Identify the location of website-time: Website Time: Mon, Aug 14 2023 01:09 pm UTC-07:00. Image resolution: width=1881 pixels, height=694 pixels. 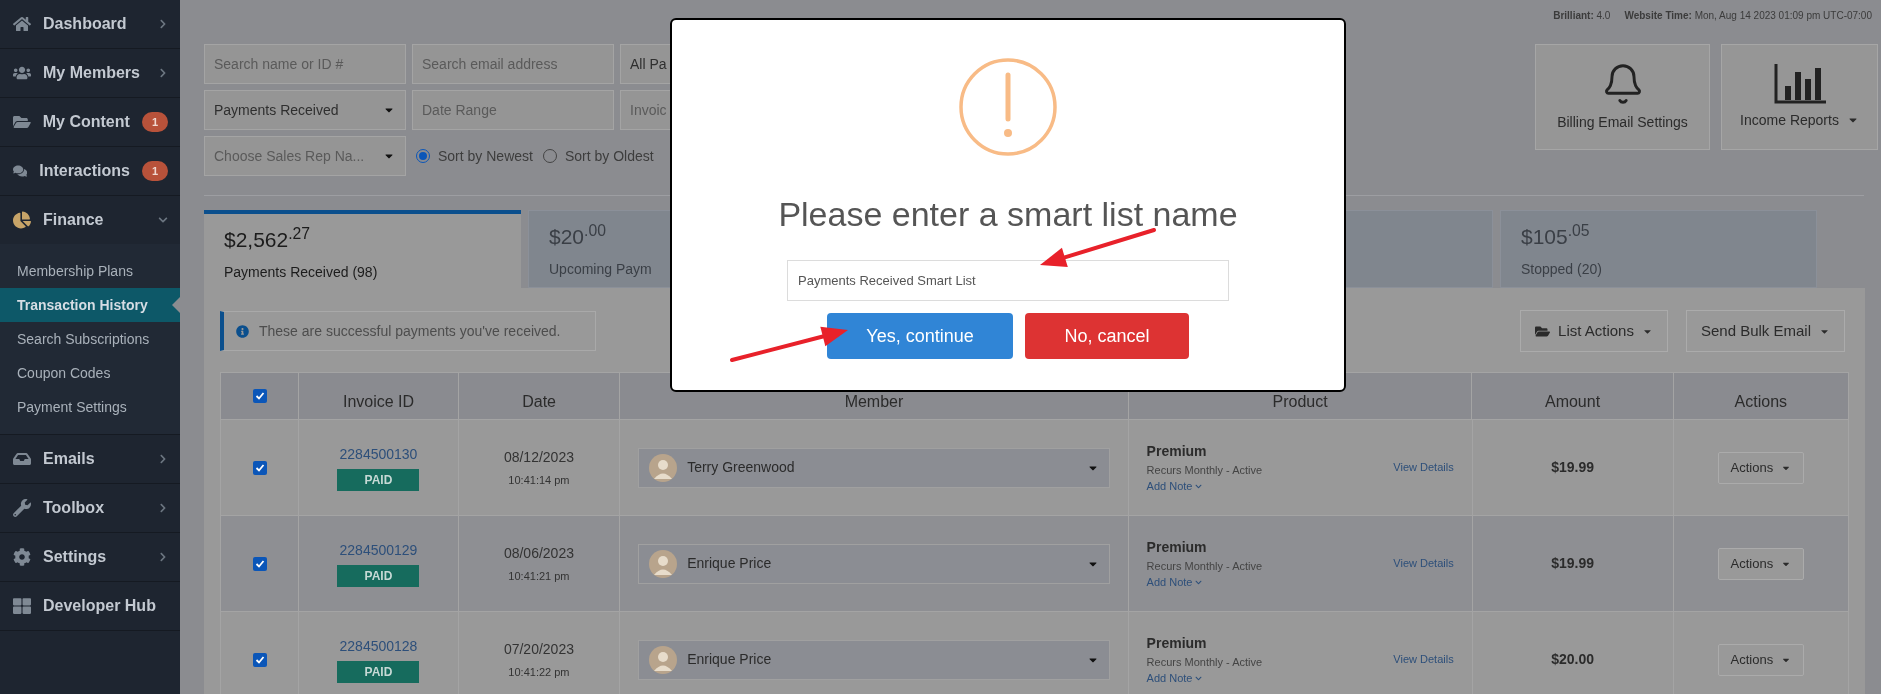
(1748, 15).